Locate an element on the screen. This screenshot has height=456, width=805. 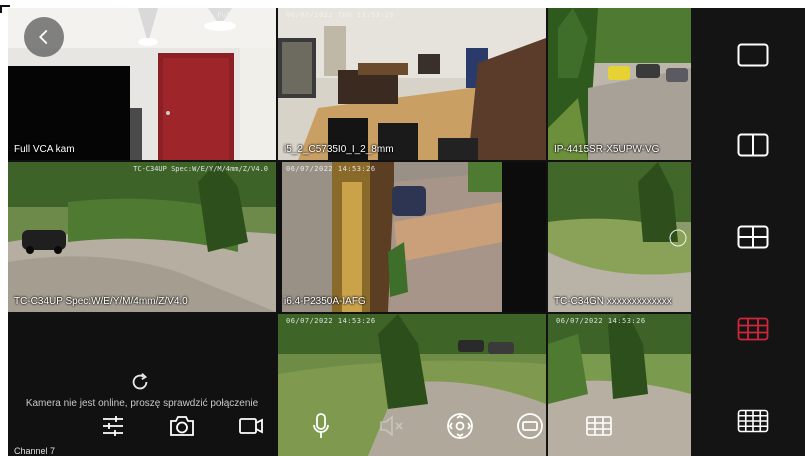
two-view-icon is located at coordinates (753, 145).